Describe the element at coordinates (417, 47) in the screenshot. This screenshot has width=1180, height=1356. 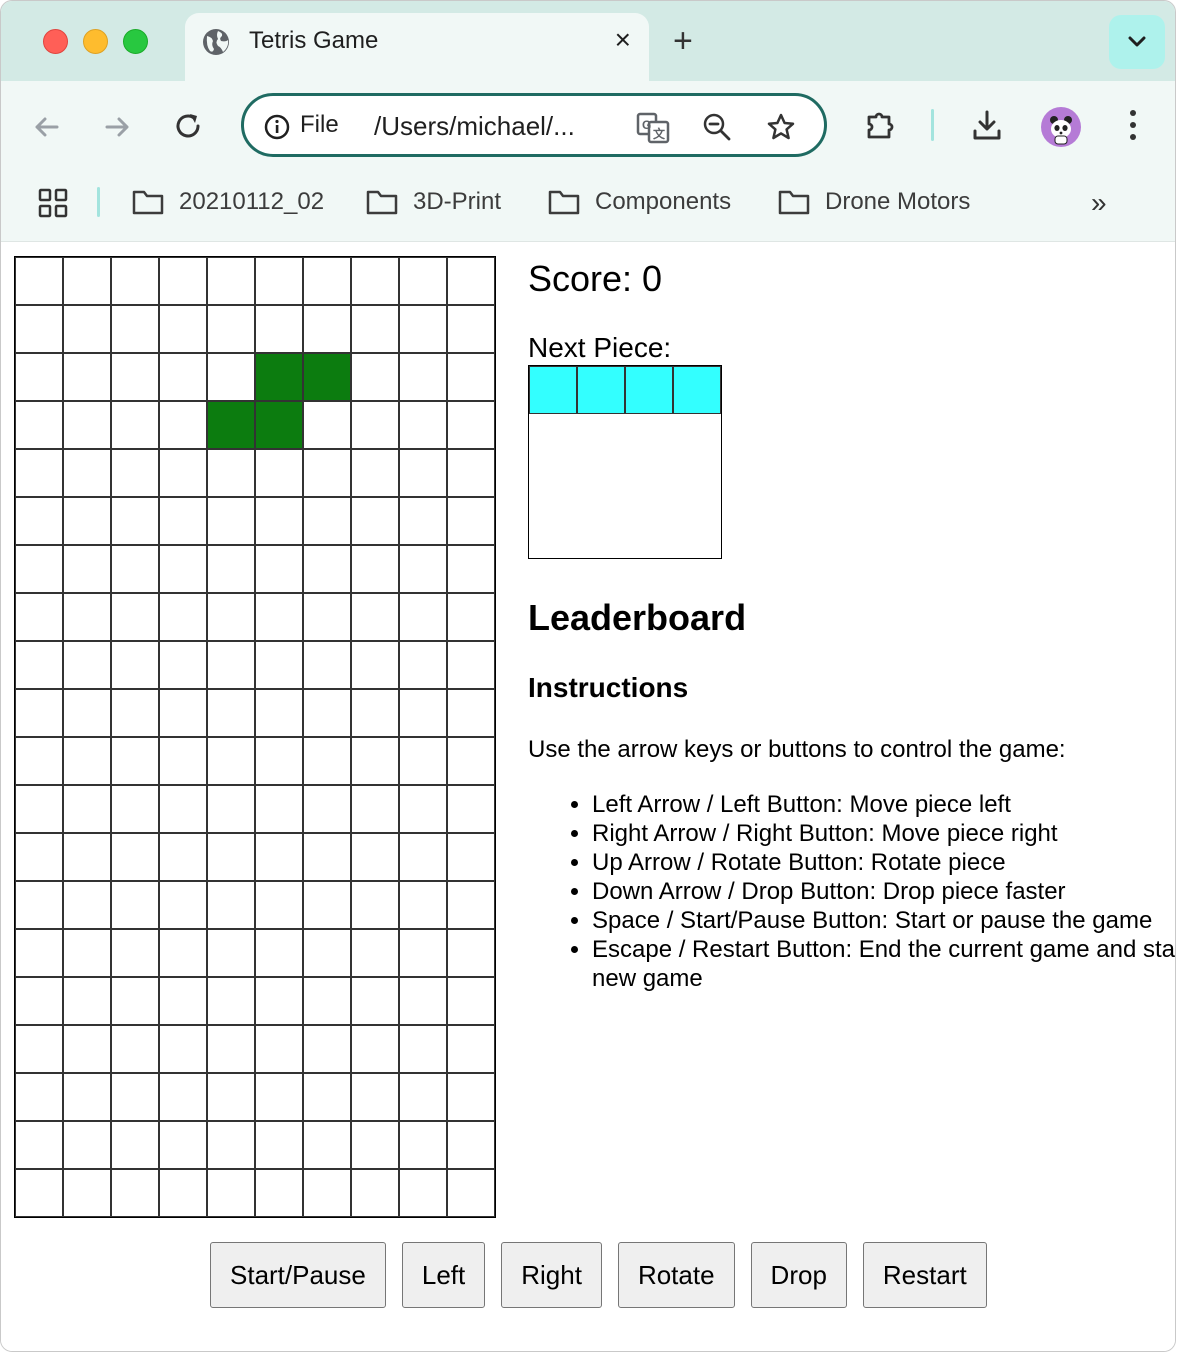
I see `tab-tetris-game: Tetris Game ×` at that location.